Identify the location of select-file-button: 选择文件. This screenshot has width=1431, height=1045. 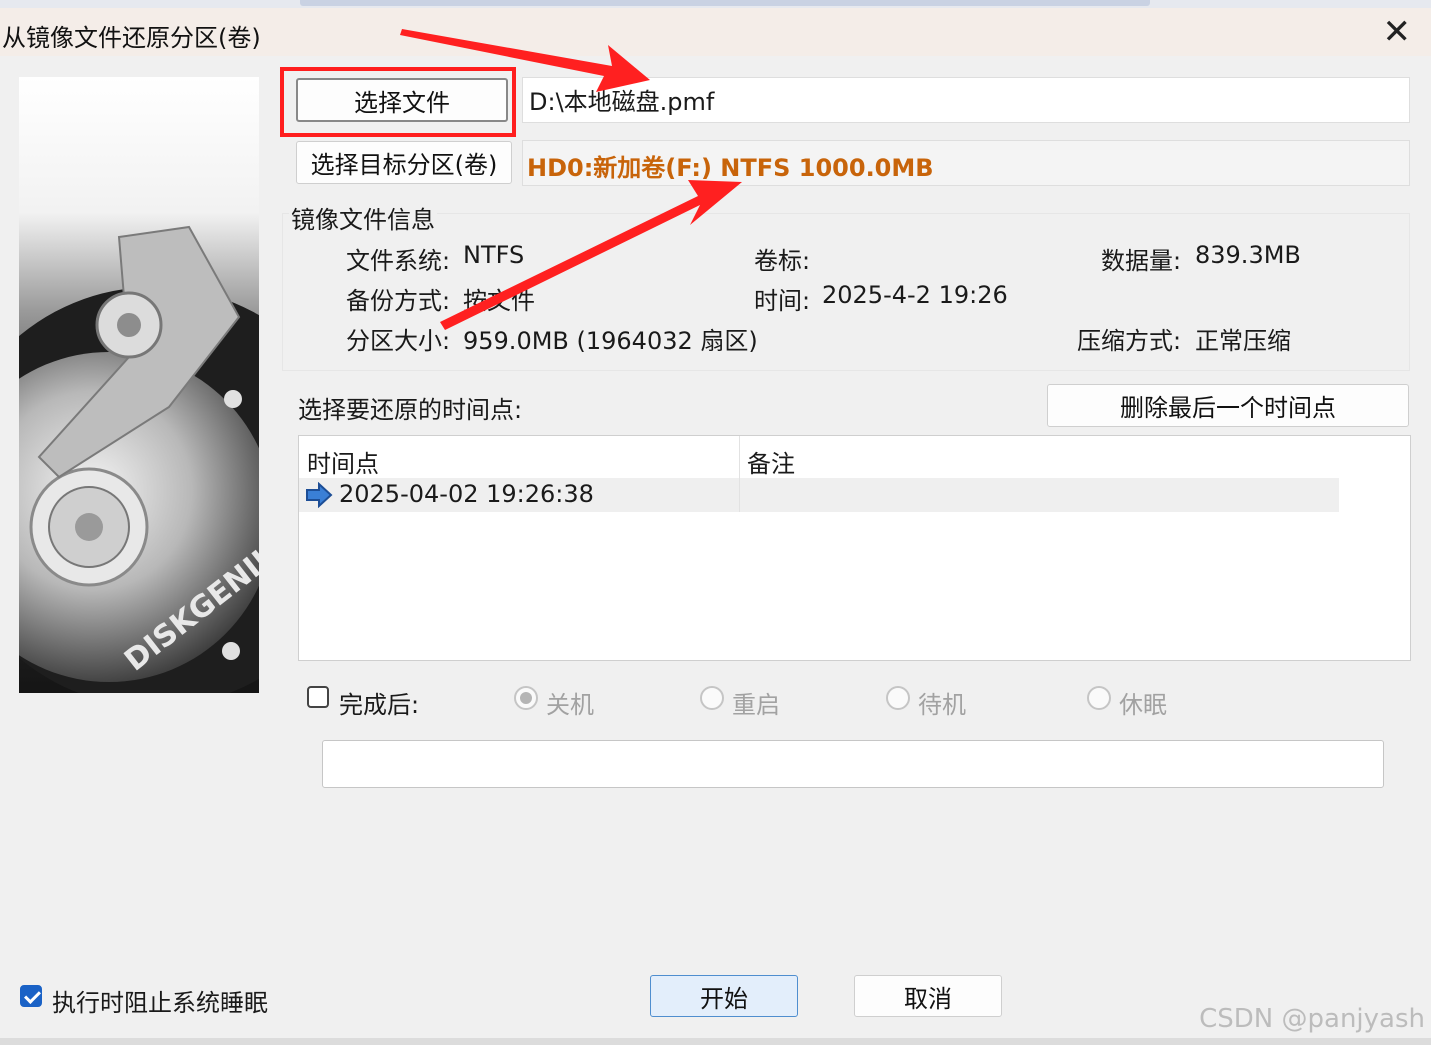
(402, 100).